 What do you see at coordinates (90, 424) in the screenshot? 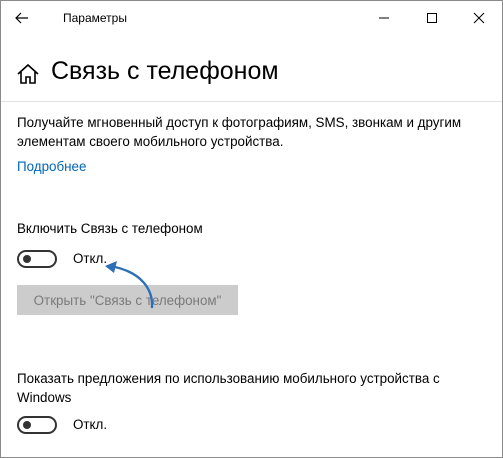
I see `suggestions-toggle-state: Откл.` at bounding box center [90, 424].